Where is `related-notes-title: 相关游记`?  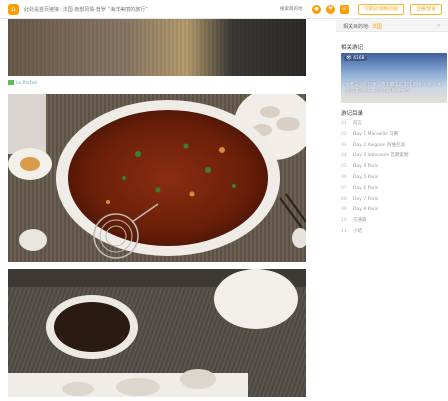 related-notes-title: 相关游记 is located at coordinates (352, 48).